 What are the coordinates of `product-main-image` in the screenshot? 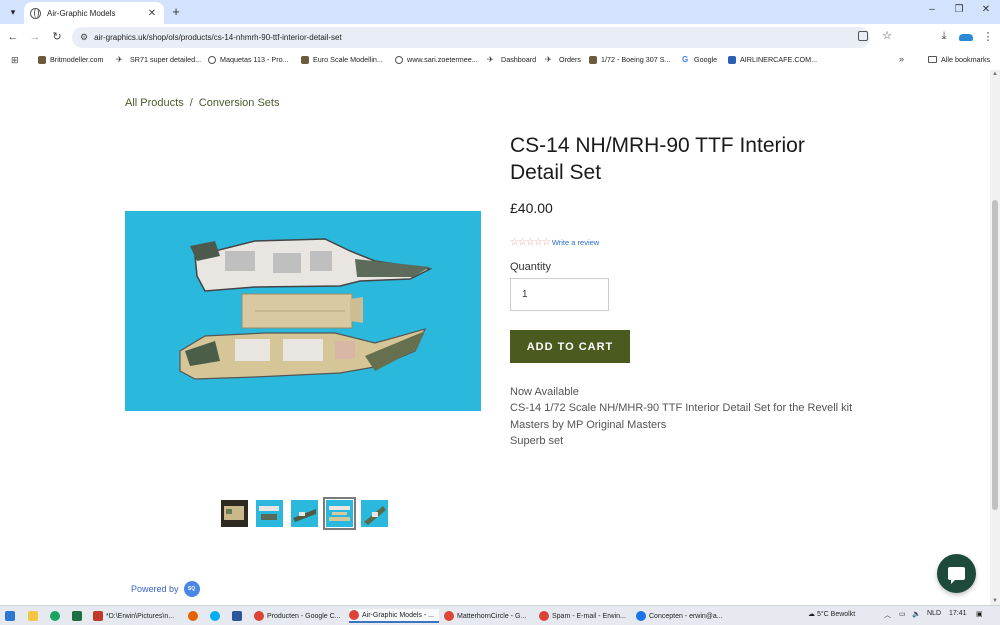 It's located at (303, 311).